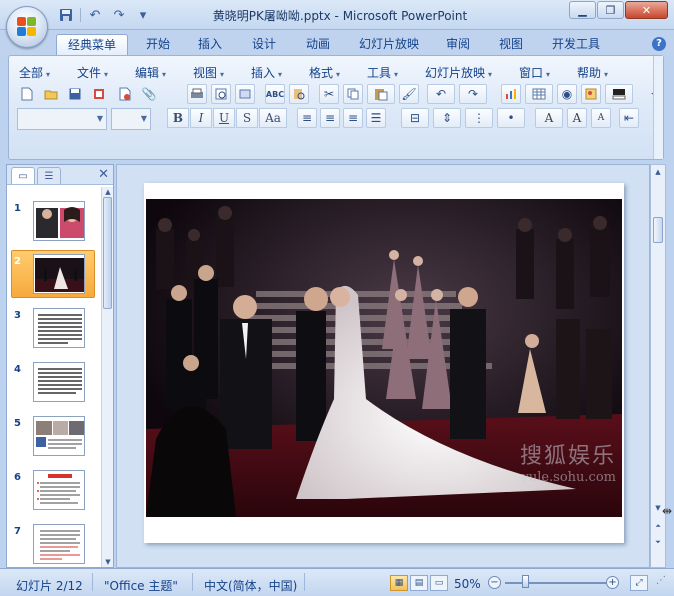  I want to click on tab-home: 开始, so click(158, 45).